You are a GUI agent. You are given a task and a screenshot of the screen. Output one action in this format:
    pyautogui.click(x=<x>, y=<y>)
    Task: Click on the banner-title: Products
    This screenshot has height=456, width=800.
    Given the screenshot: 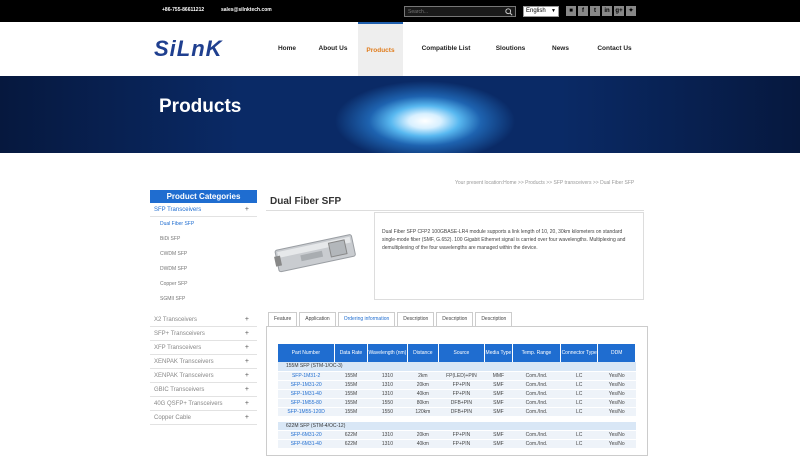 What is the action you would take?
    pyautogui.click(x=200, y=106)
    